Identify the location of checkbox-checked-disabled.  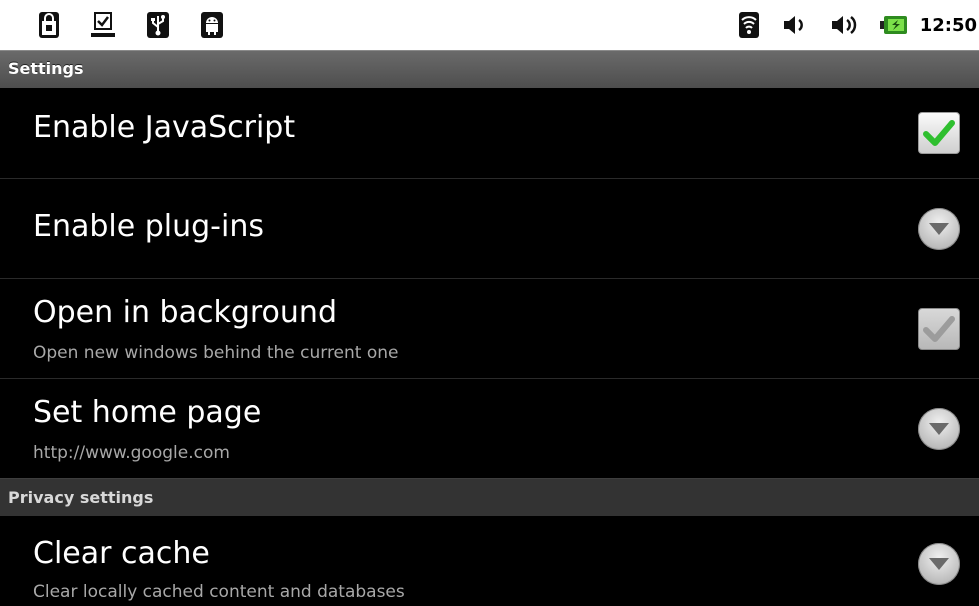
(939, 328).